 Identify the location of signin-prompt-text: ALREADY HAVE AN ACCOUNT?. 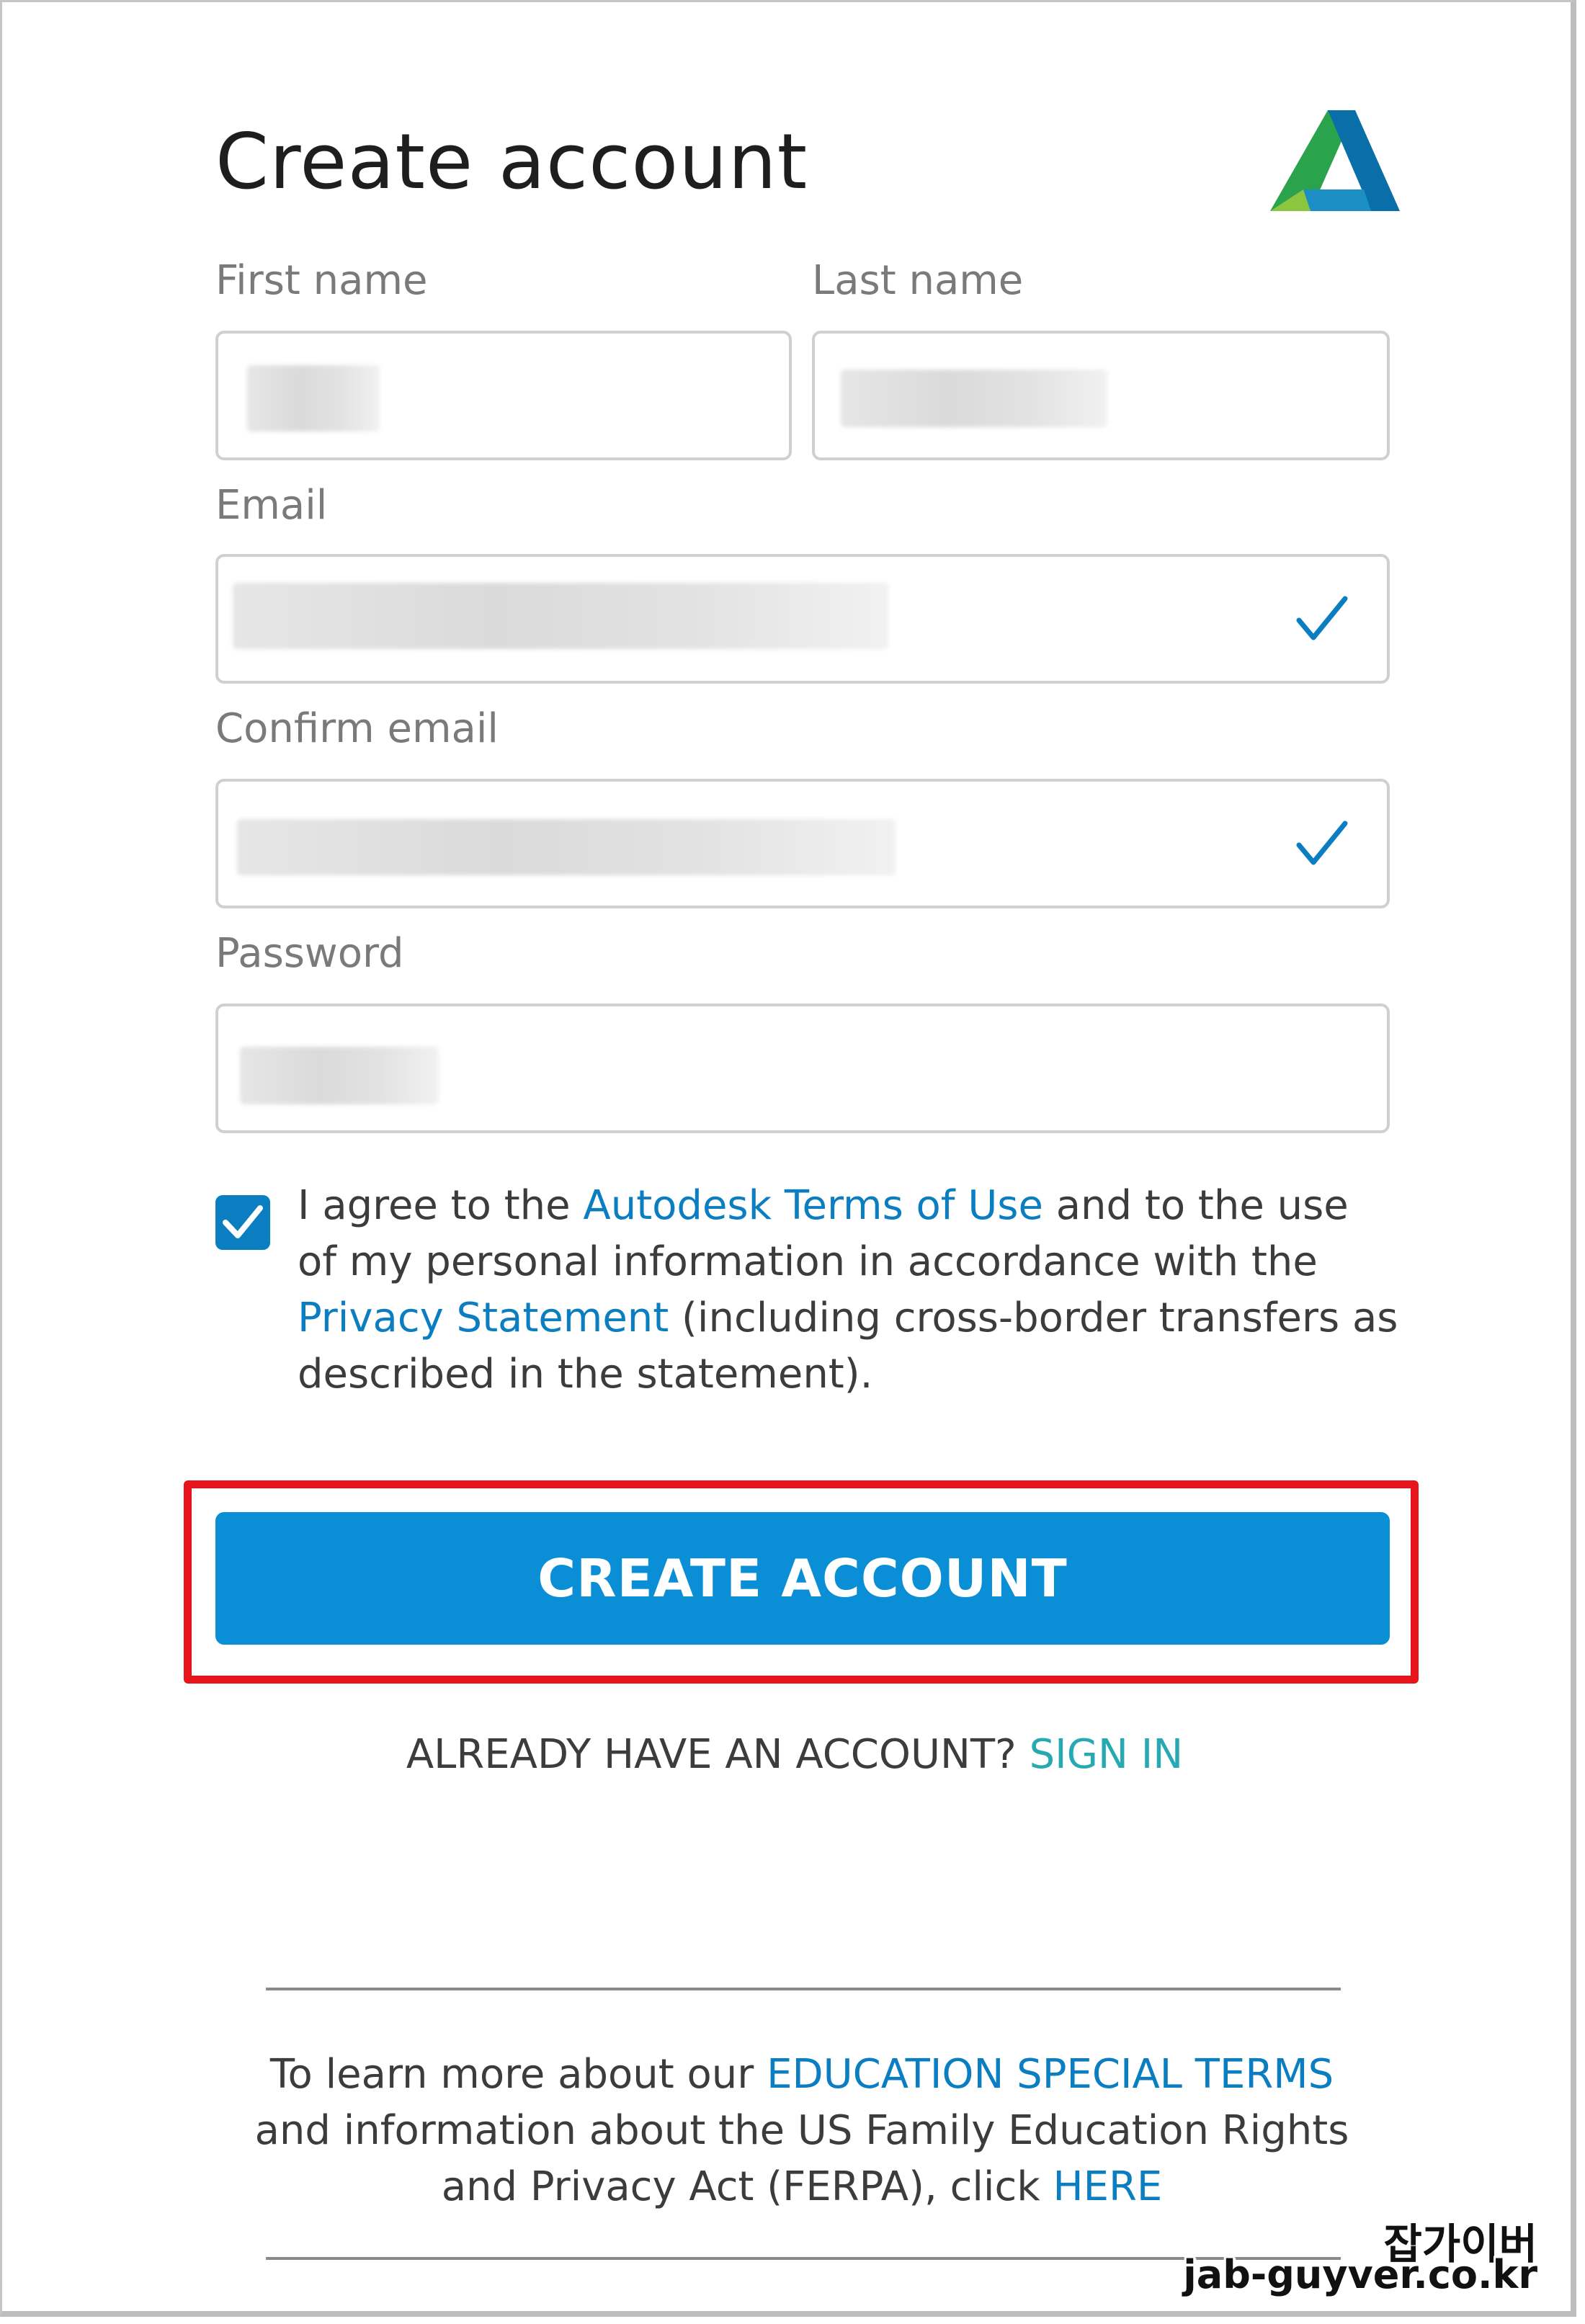
(718, 1754).